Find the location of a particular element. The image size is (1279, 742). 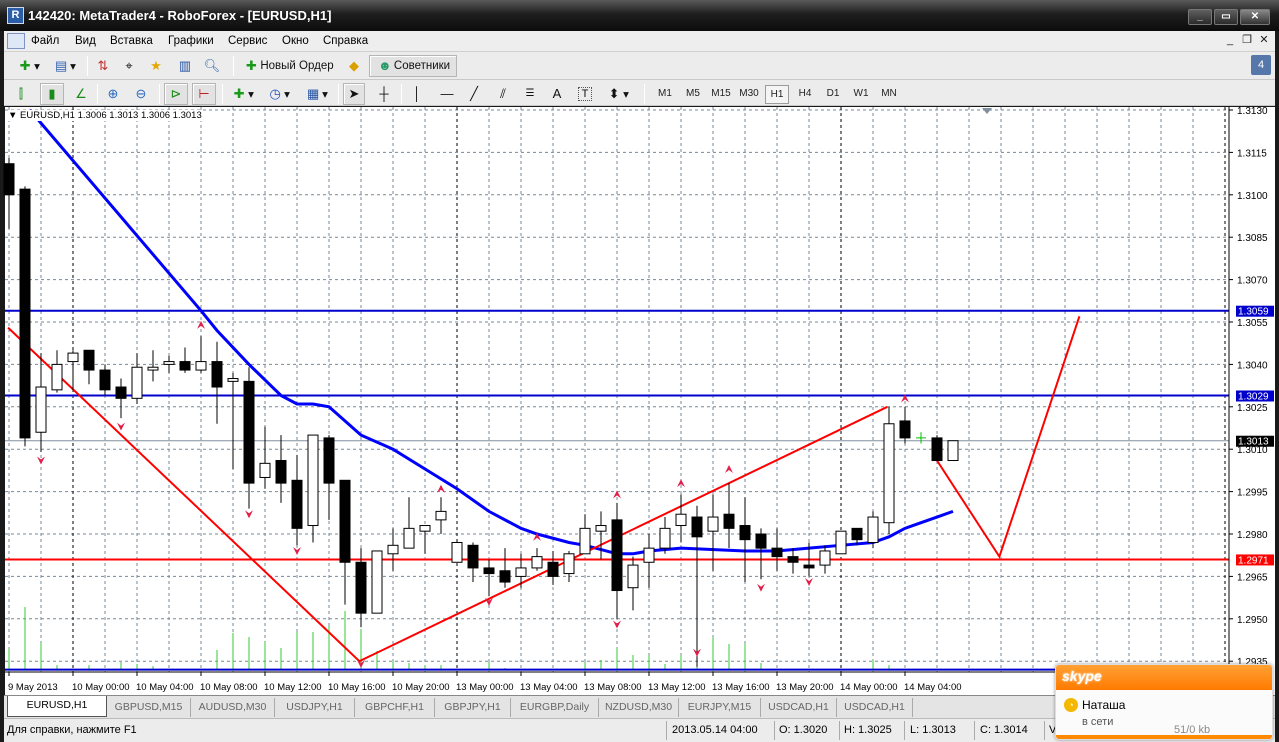

menu-help: Справка is located at coordinates (345, 41).